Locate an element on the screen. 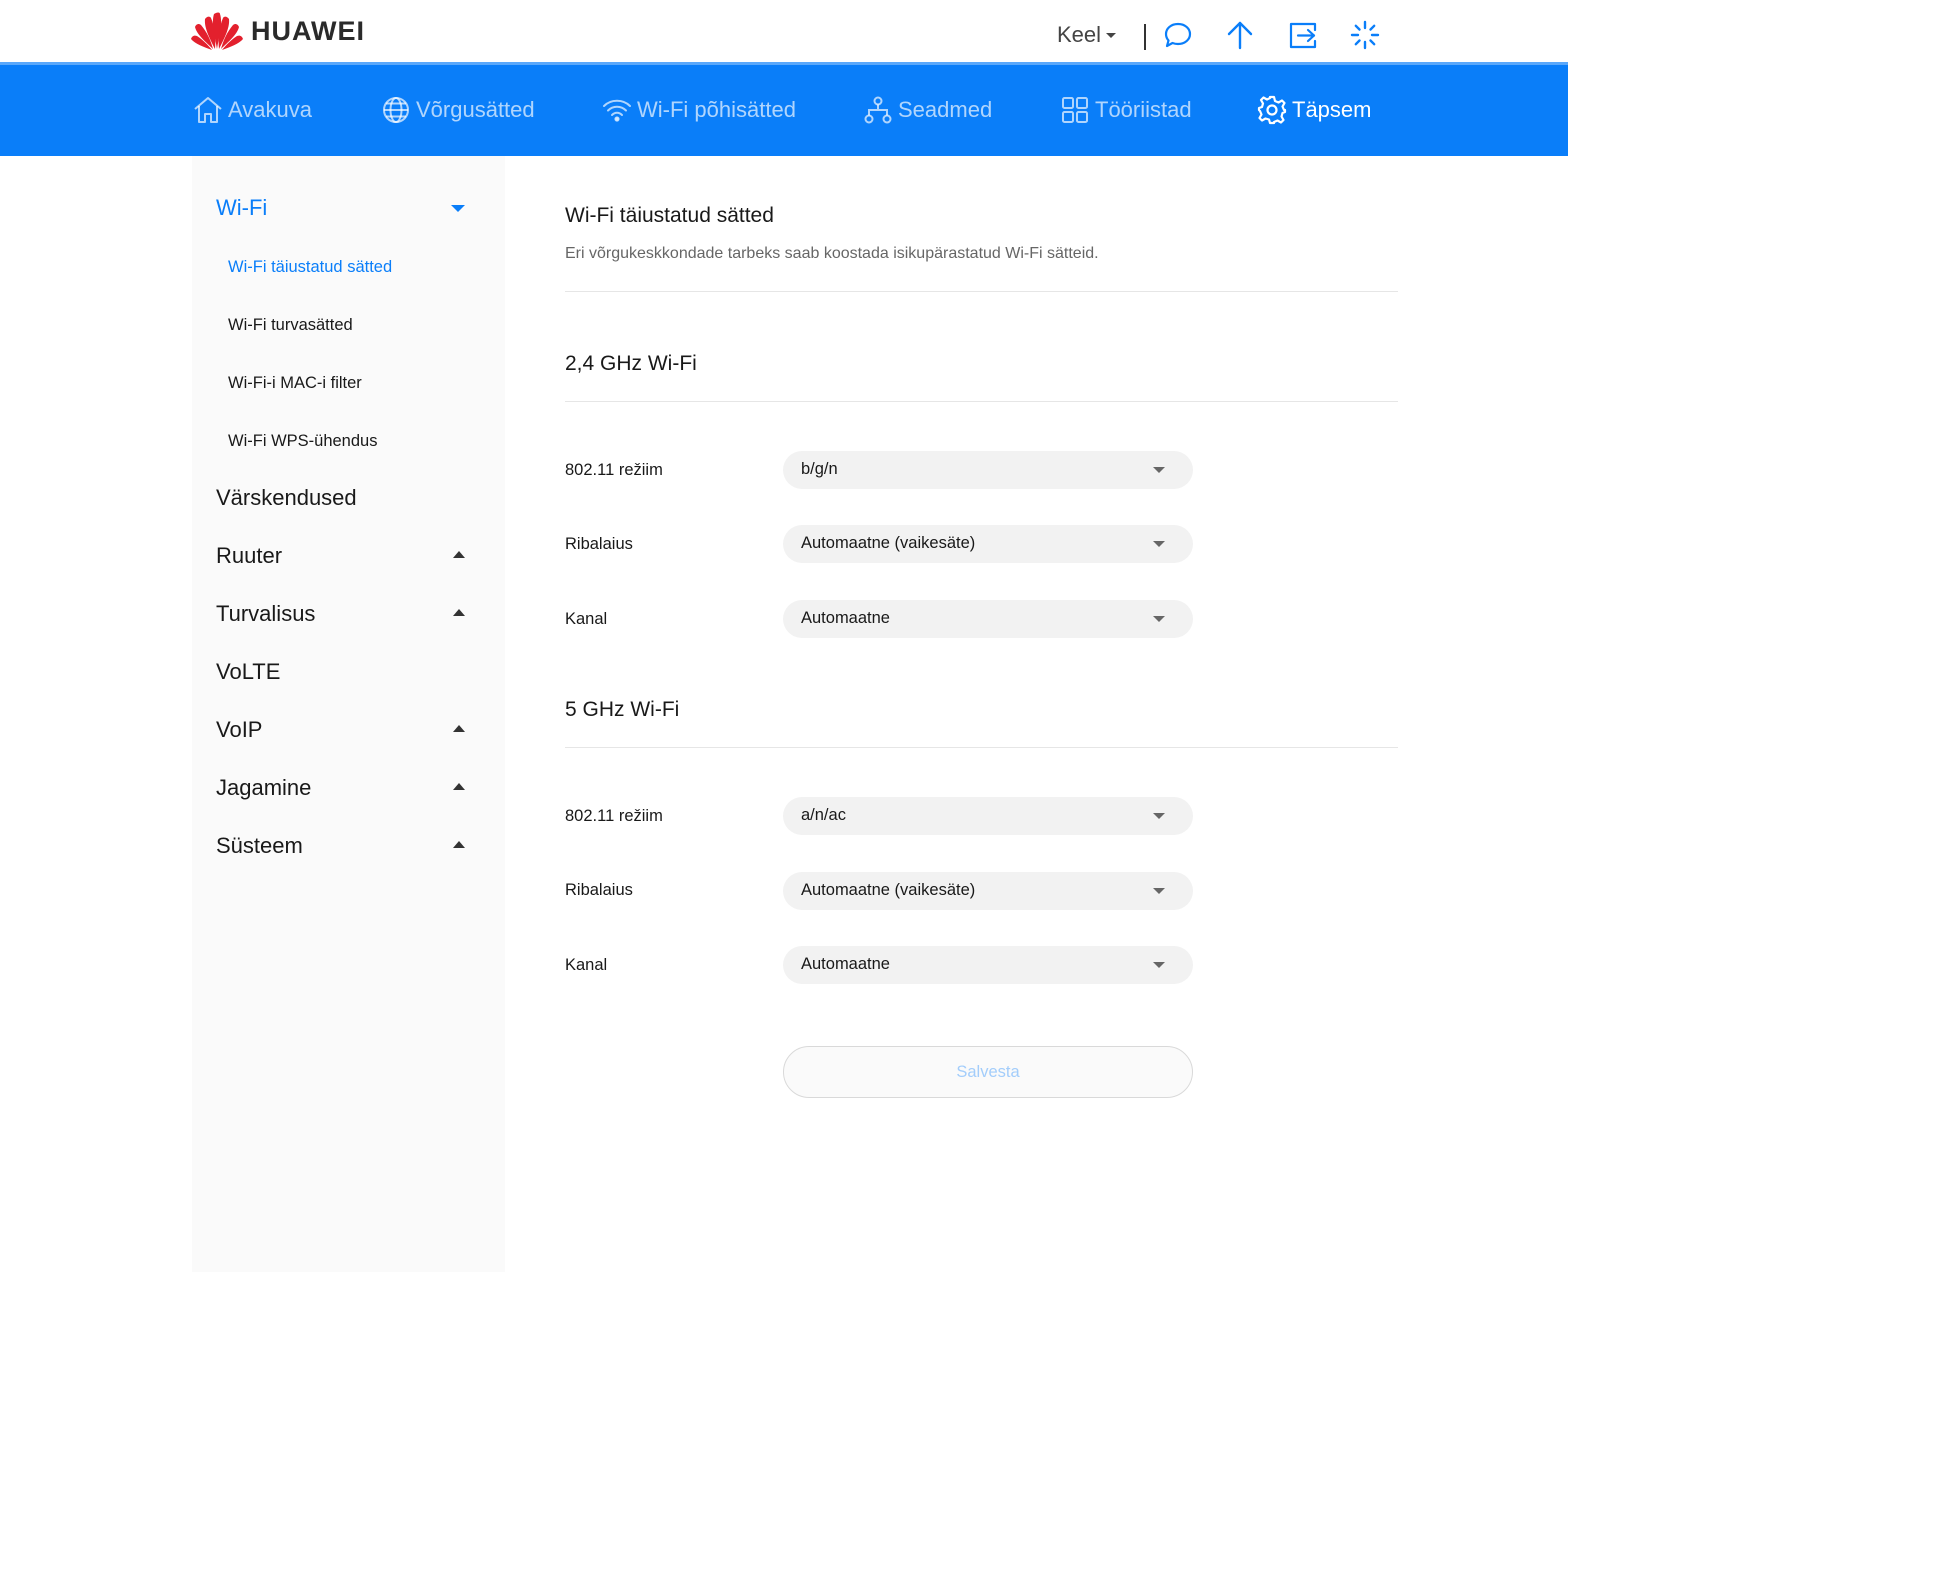 This screenshot has width=1951, height=1581. gear-icon is located at coordinates (1272, 110).